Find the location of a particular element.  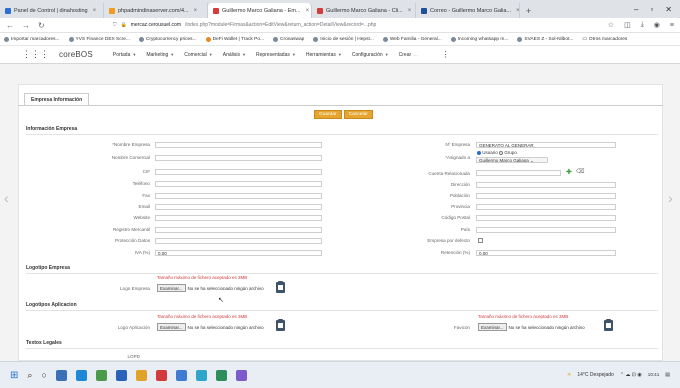

clear-icon: ⌫ is located at coordinates (580, 171).